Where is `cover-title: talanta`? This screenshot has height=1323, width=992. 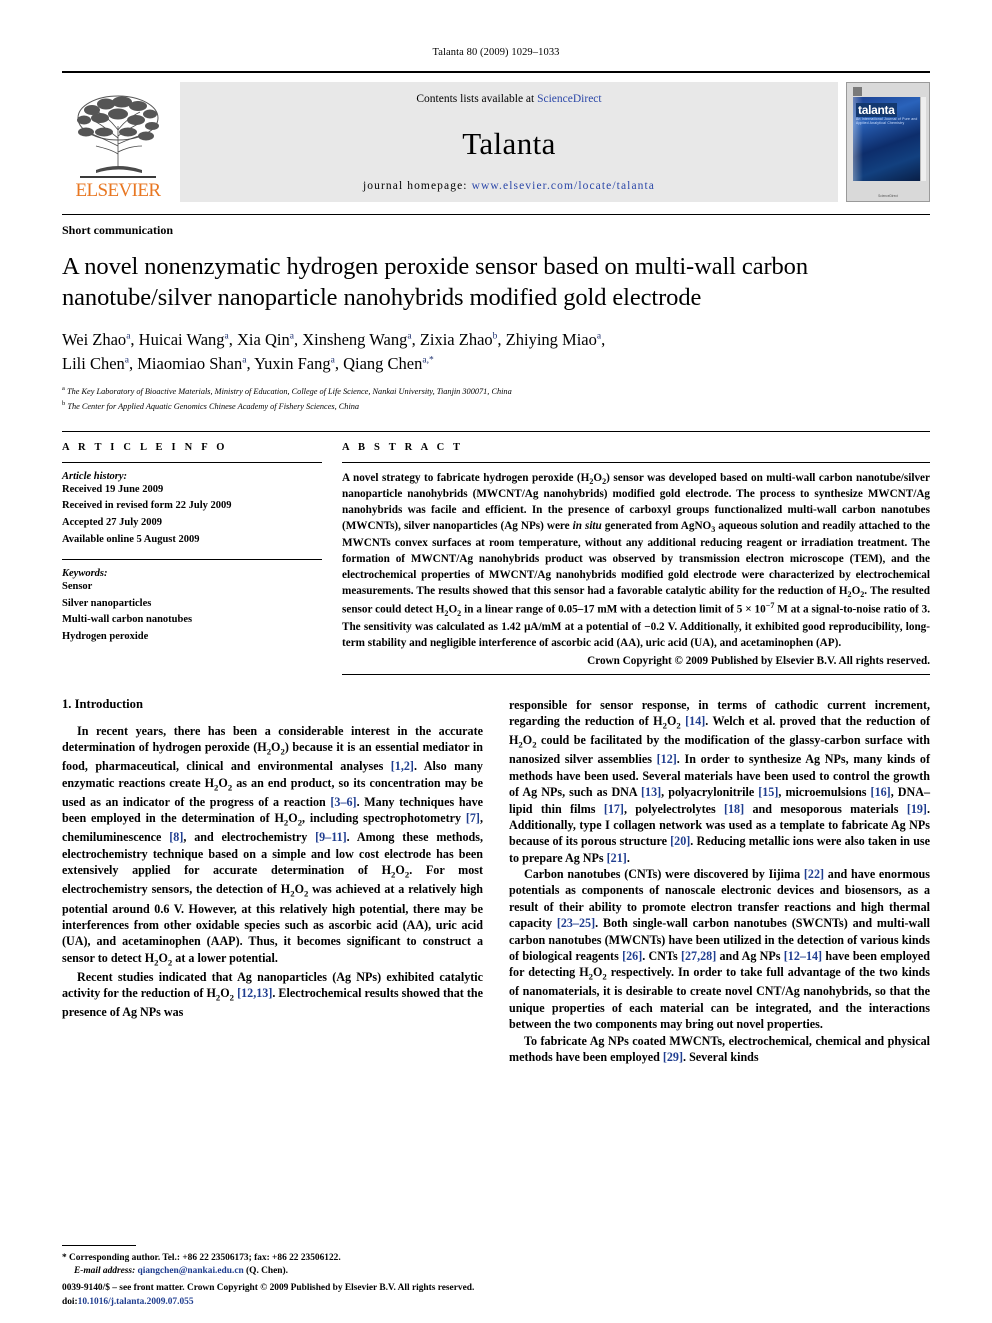
cover-title: talanta is located at coordinates (876, 110).